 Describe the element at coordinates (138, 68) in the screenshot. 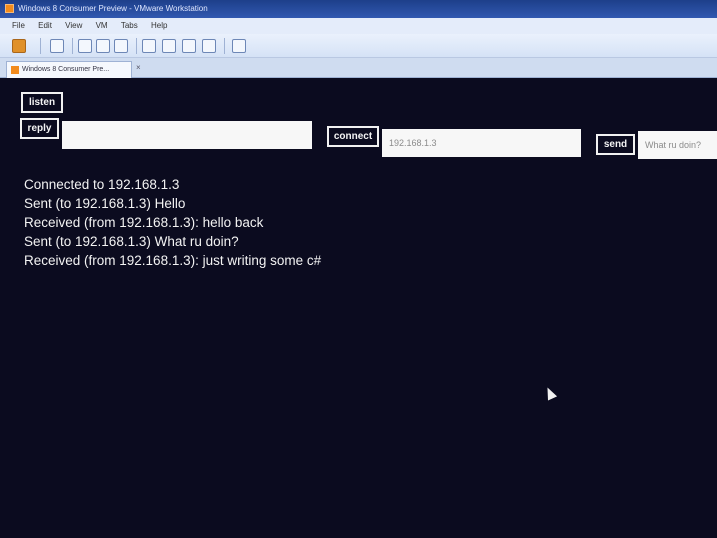

I see `close-icon: ×` at that location.